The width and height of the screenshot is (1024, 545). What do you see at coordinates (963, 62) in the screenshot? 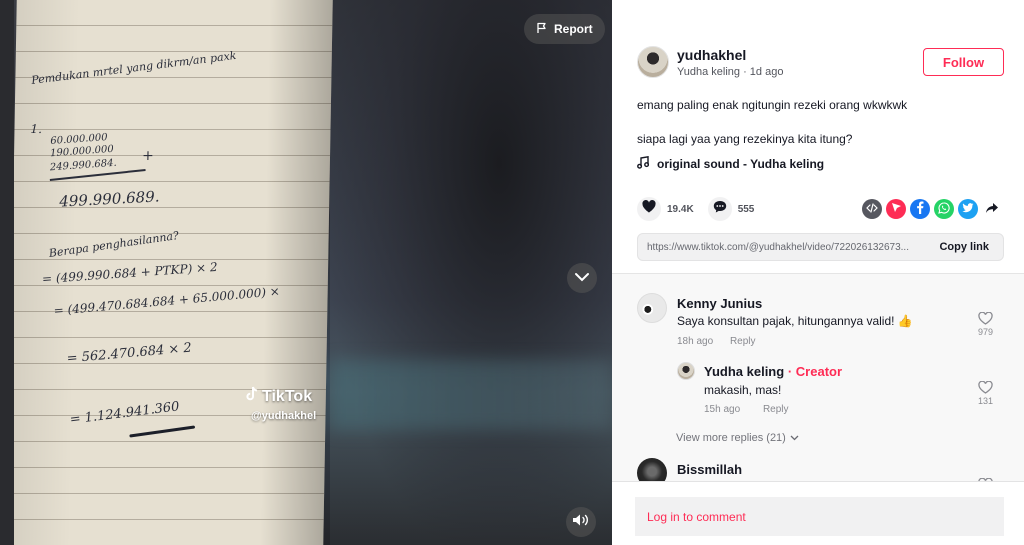
I see `follow-button: Follow` at bounding box center [963, 62].